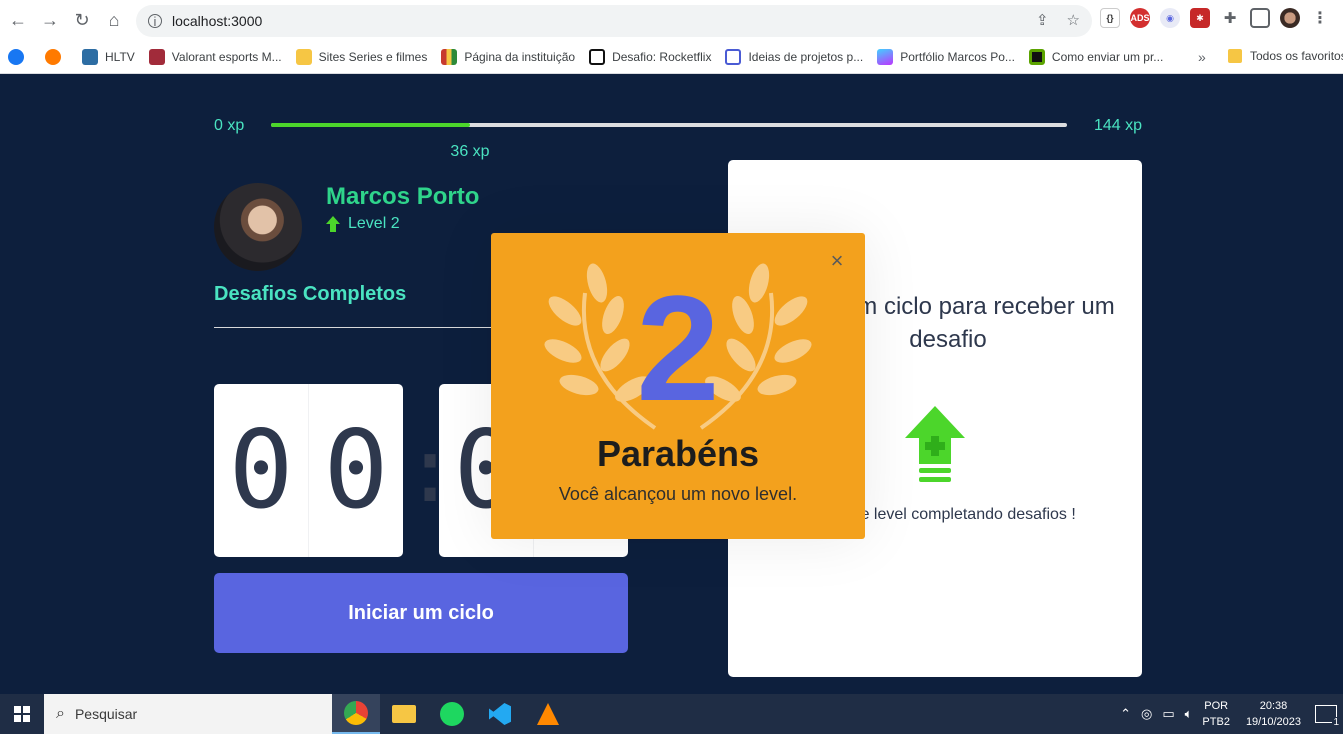 This screenshot has width=1343, height=734. Describe the element at coordinates (678, 494) in the screenshot. I see `congrats-subtitle: Você alcançou um novo level.` at that location.